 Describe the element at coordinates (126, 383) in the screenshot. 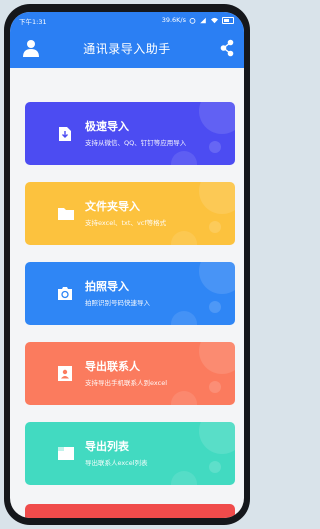

I see `card-subtitle: 支持导出手机联系人到excel` at that location.